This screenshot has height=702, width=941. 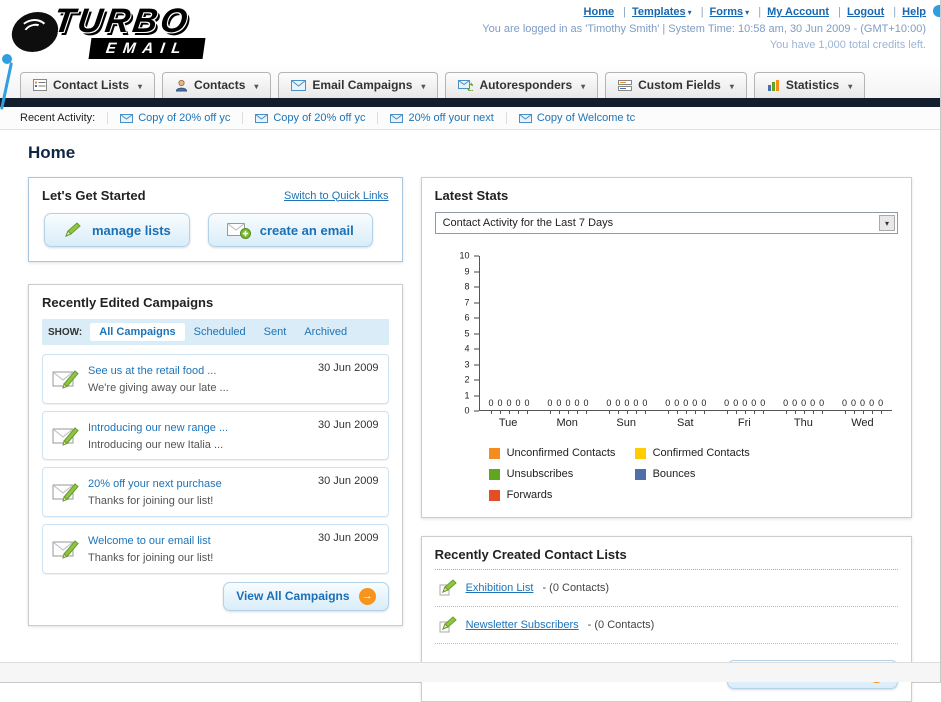 I want to click on view-all-campaigns-button: View All Campaigns, so click(x=306, y=596).